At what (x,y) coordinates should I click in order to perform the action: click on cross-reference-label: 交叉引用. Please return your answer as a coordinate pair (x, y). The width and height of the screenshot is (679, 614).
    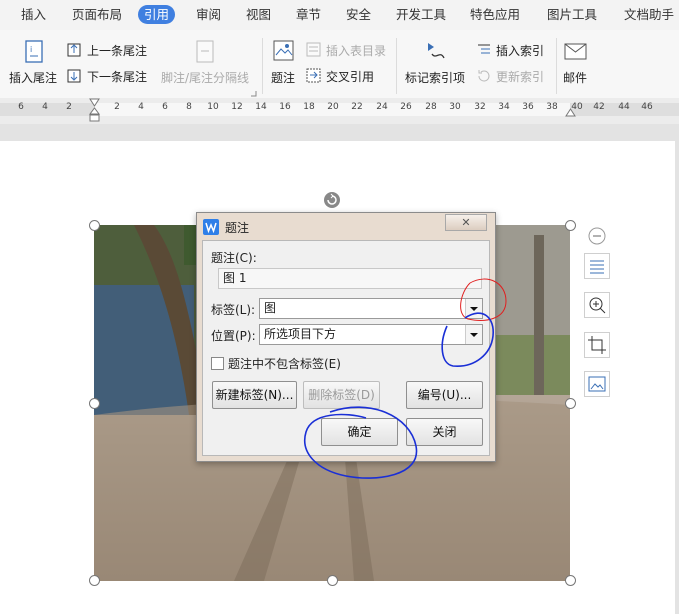
    Looking at the image, I should click on (350, 77).